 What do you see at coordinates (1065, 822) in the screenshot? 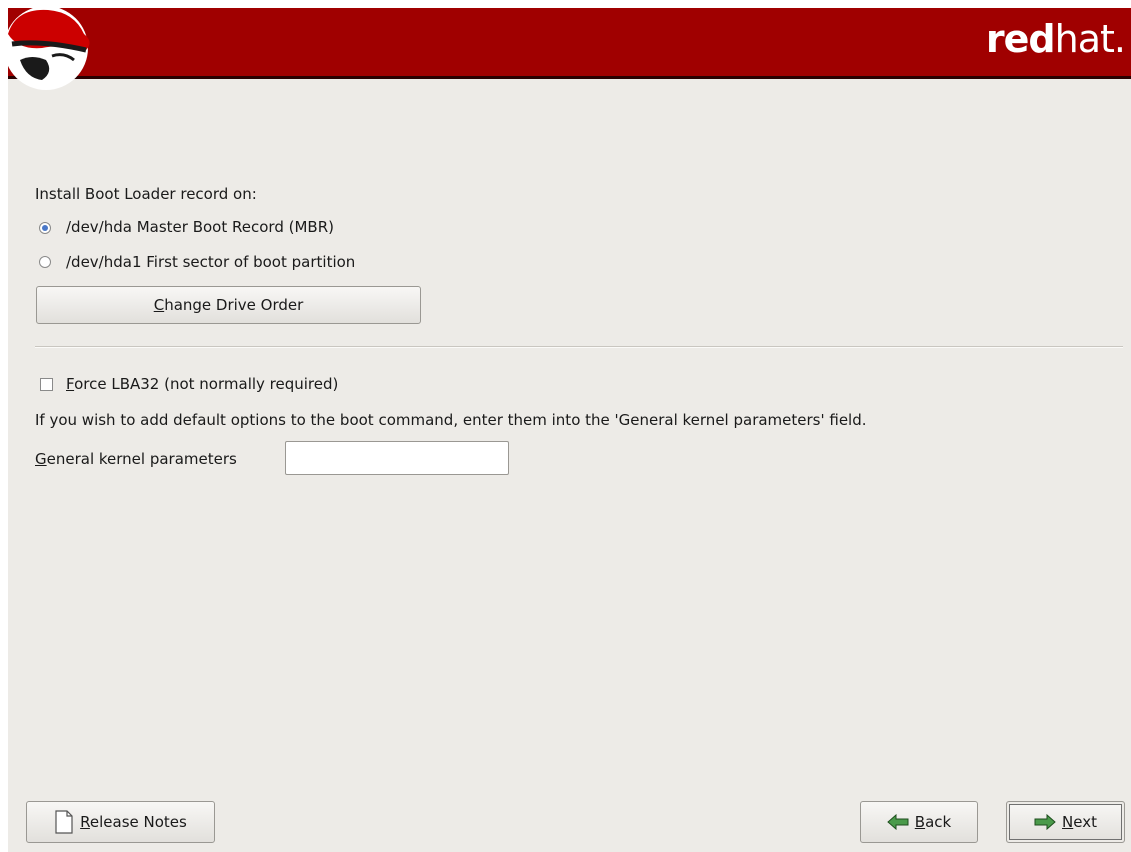
I see `next-button: Next` at bounding box center [1065, 822].